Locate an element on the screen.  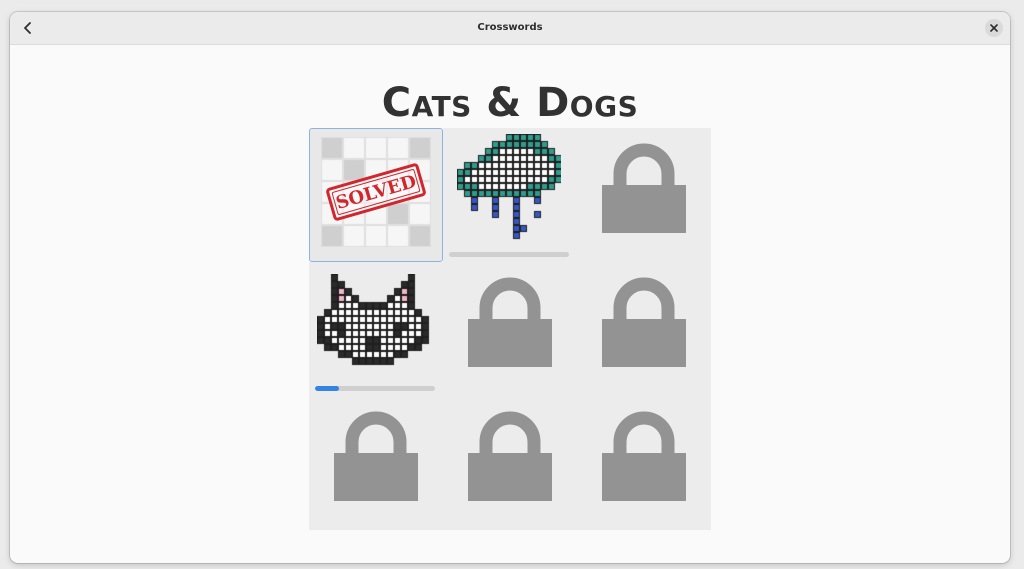
cat-face-artwork is located at coordinates (377, 324).